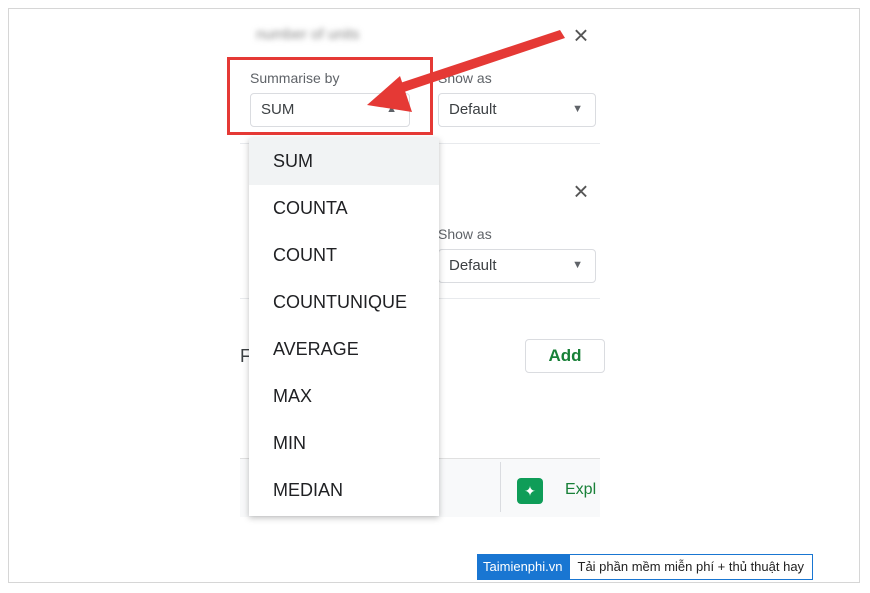 The height and width of the screenshot is (593, 870). What do you see at coordinates (523, 567) in the screenshot?
I see `brand-name: Taimienphi.vn` at bounding box center [523, 567].